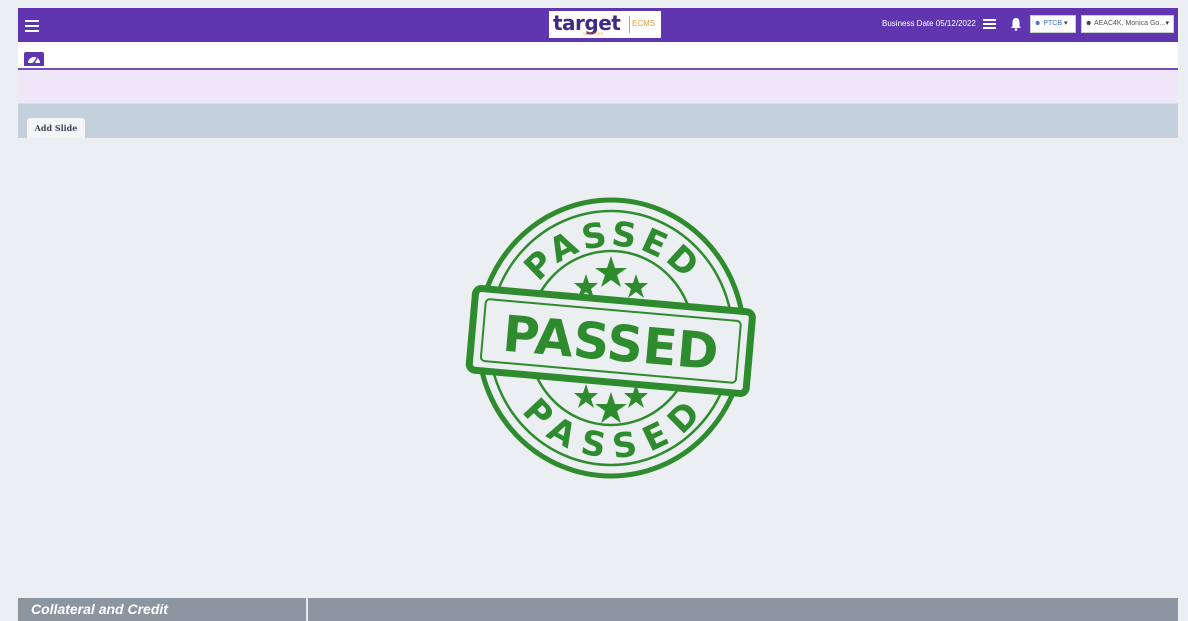  I want to click on tab-bar: Add Slide, so click(598, 121).